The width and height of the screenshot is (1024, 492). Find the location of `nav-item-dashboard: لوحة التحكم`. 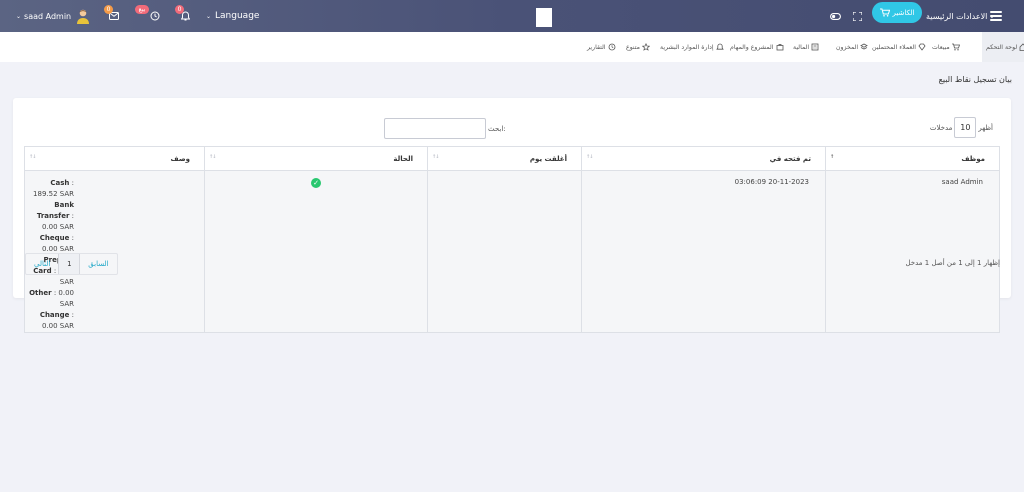

nav-item-dashboard: لوحة التحكم is located at coordinates (1003, 47).